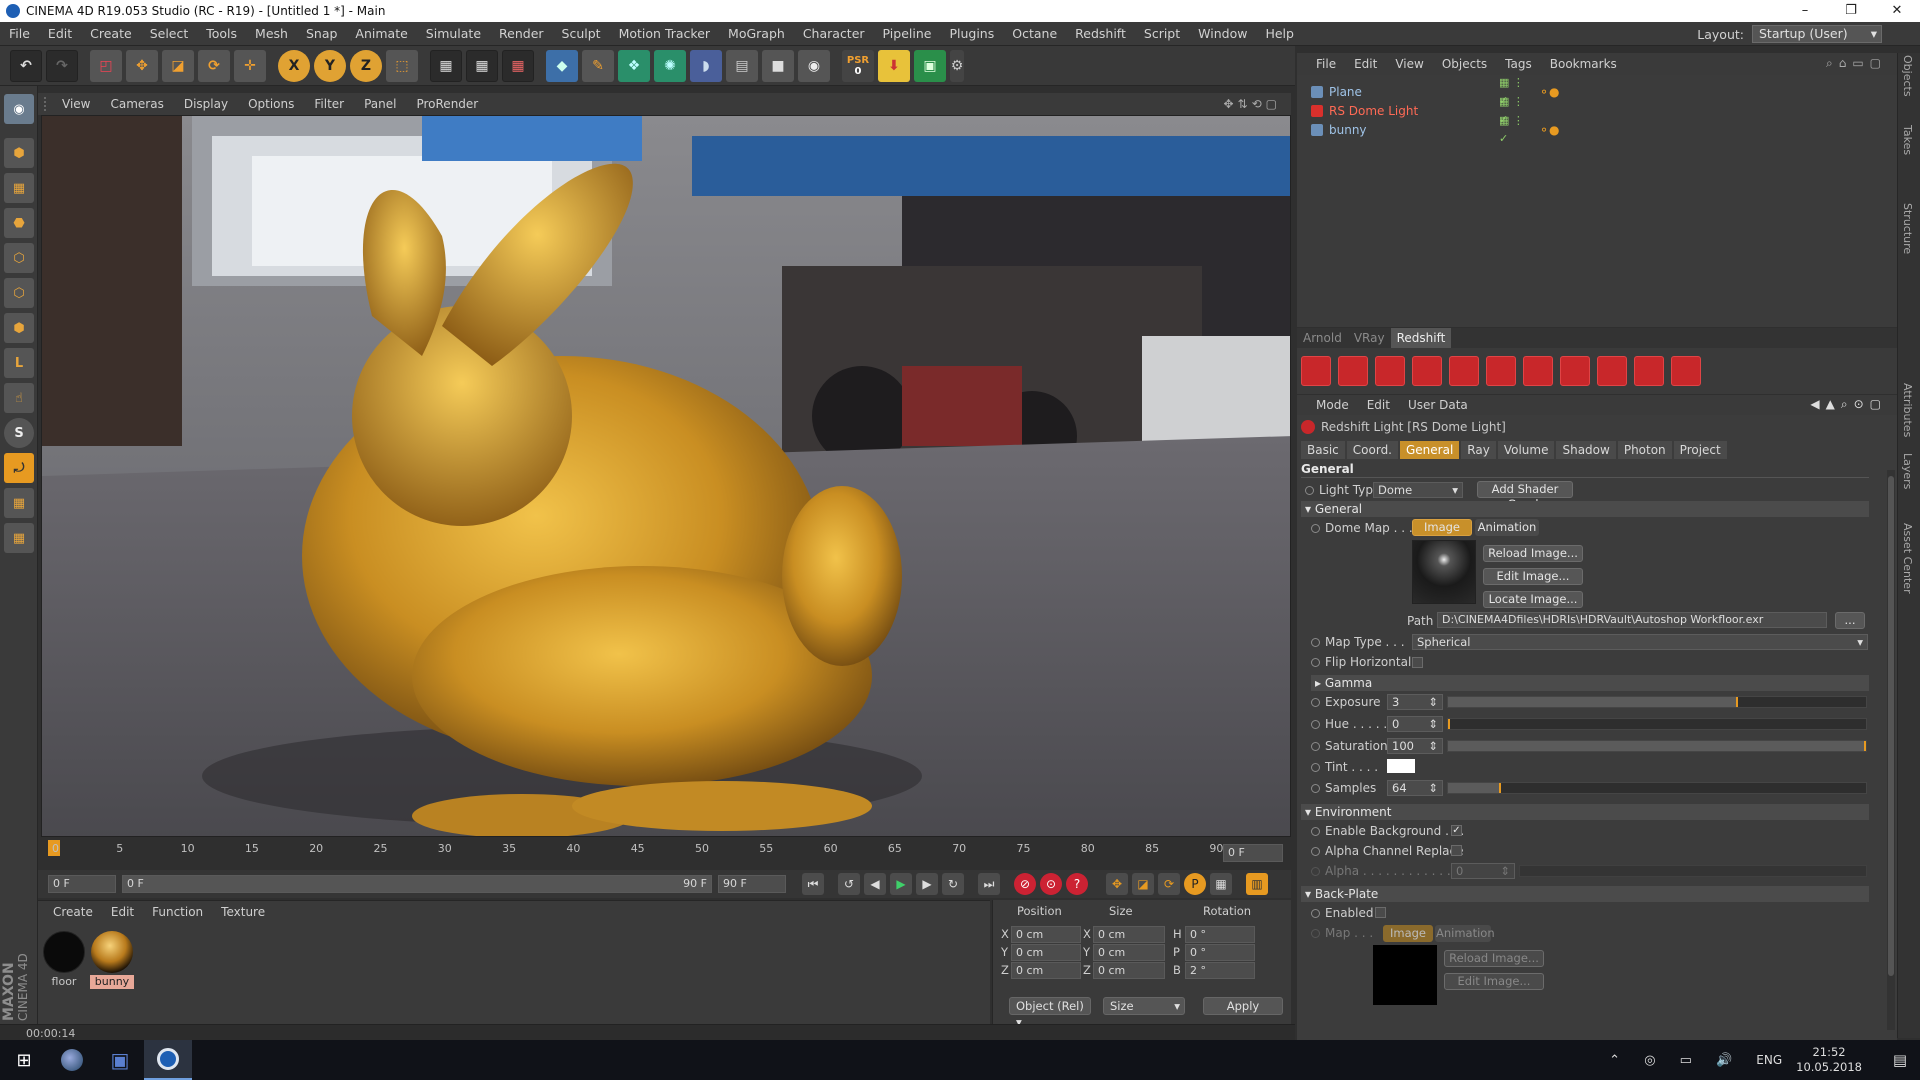 Image resolution: width=1920 pixels, height=1080 pixels. Describe the element at coordinates (1526, 450) in the screenshot. I see `attr-tab-volume: Volume` at that location.